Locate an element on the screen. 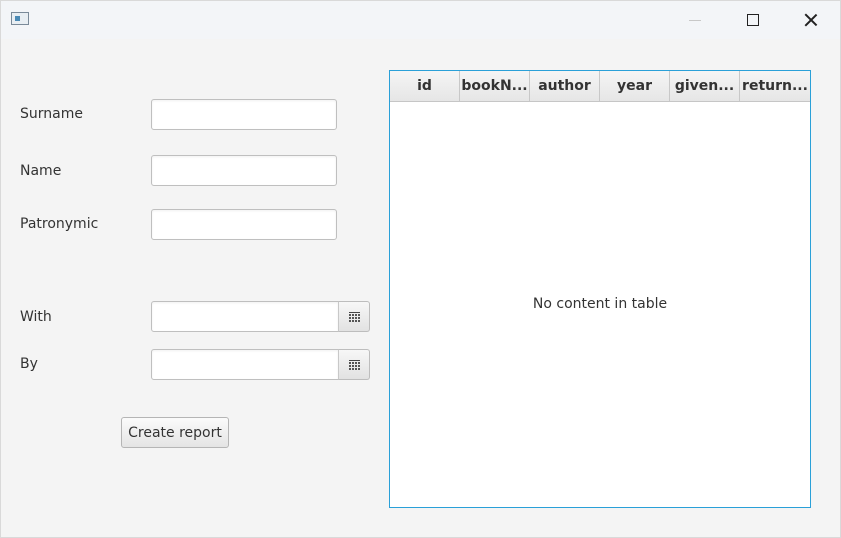 The image size is (841, 538). empty-table-placeholder: No content in table is located at coordinates (600, 304).